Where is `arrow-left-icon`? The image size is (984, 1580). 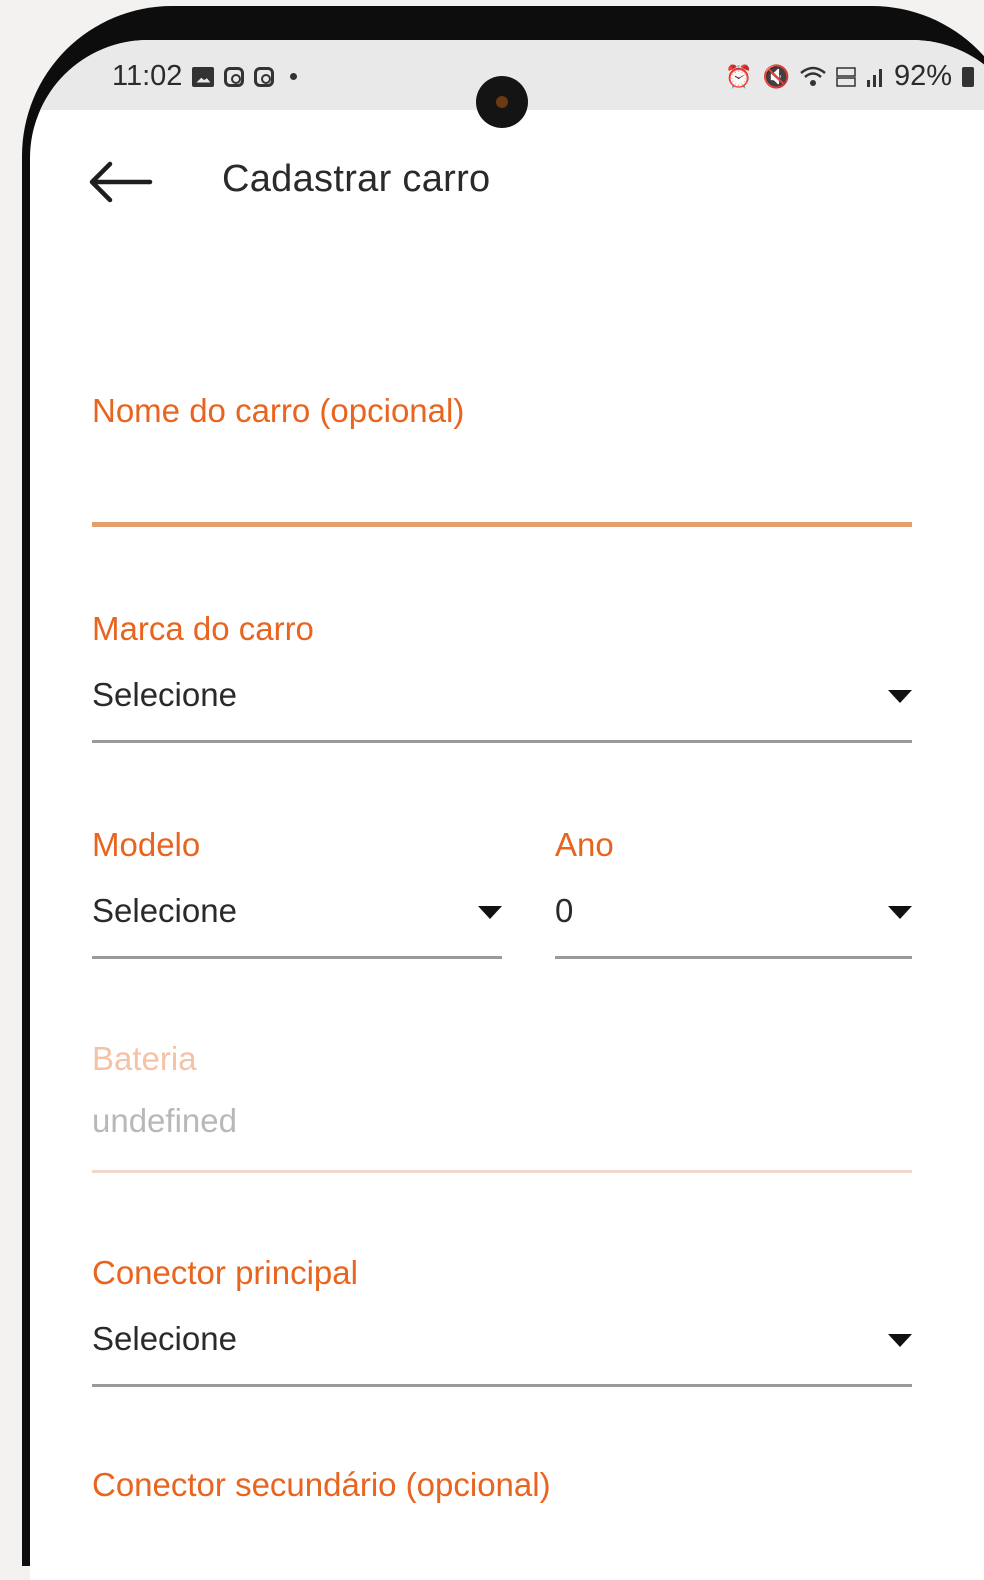
arrow-left-icon is located at coordinates (119, 182).